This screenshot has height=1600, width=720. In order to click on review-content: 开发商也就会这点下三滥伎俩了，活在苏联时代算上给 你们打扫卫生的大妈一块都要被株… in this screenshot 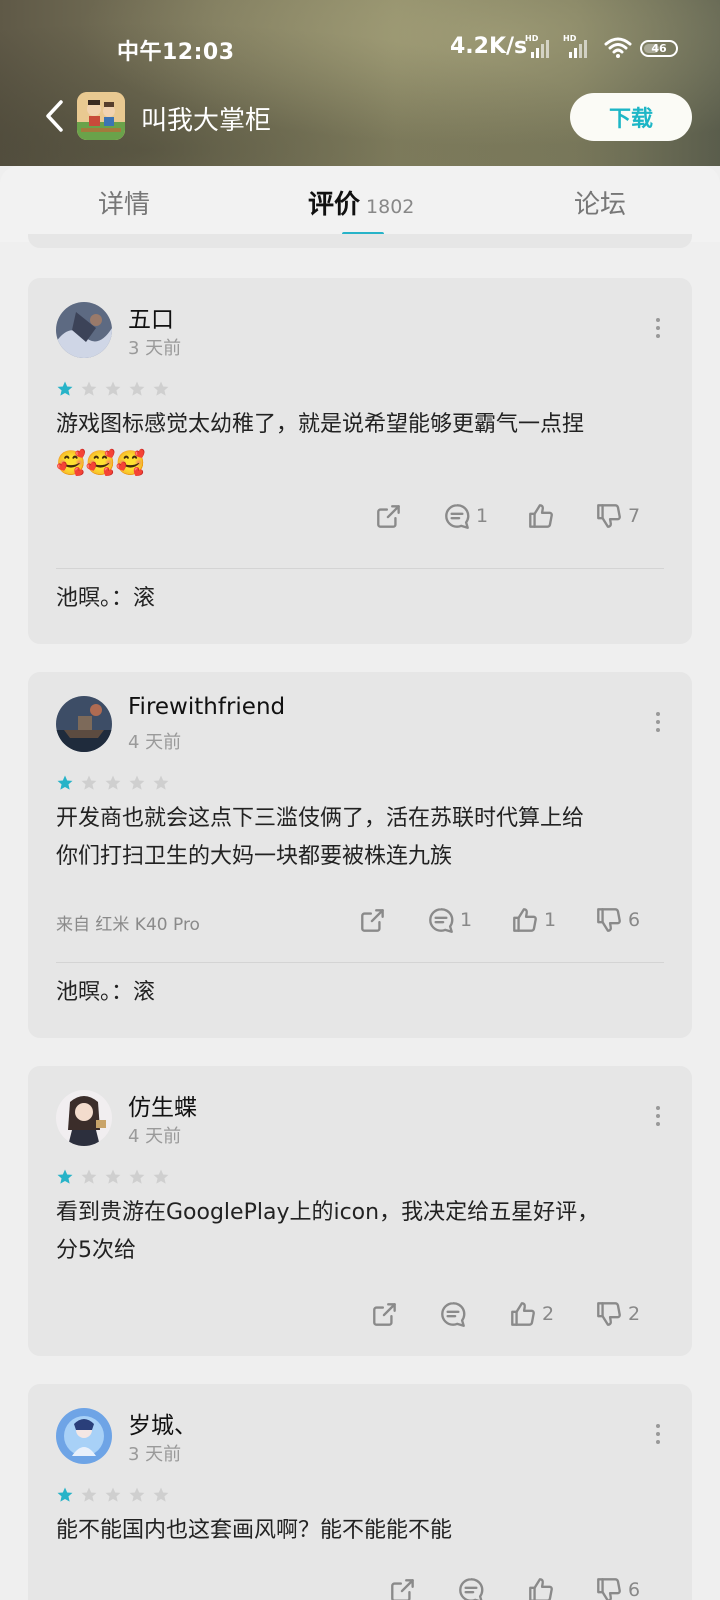, I will do `click(320, 837)`.